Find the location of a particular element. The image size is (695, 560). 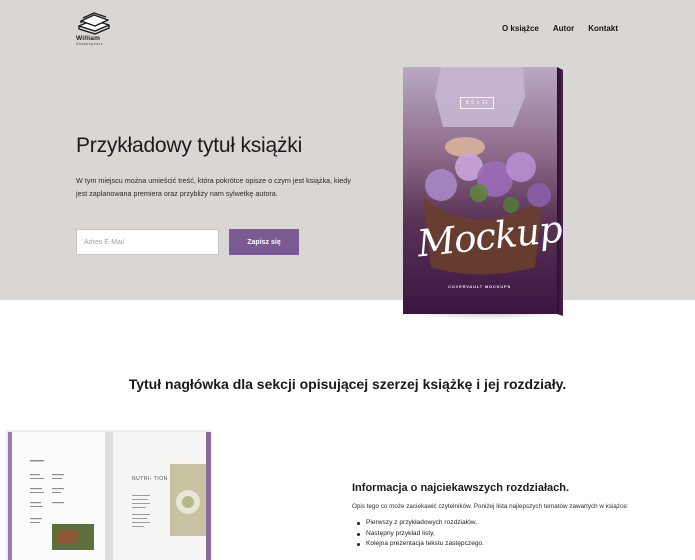

cover-size-badge: 8.5 x 11 is located at coordinates (477, 103).